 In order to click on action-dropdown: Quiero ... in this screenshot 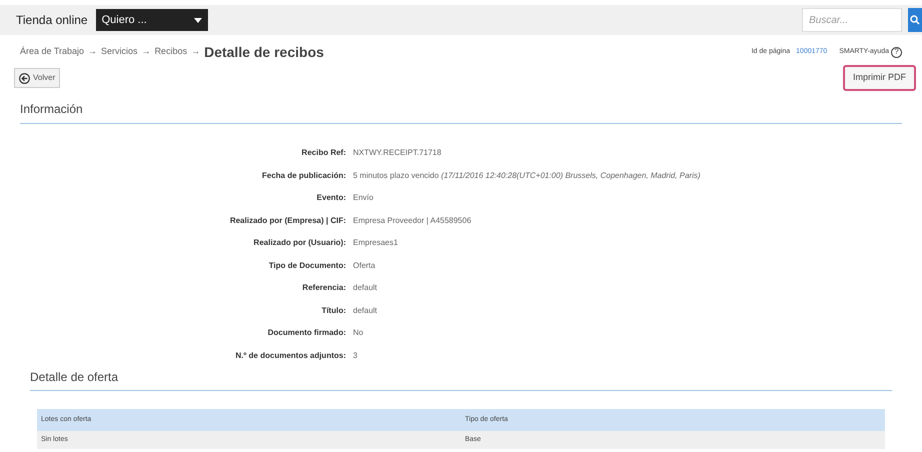, I will do `click(152, 20)`.